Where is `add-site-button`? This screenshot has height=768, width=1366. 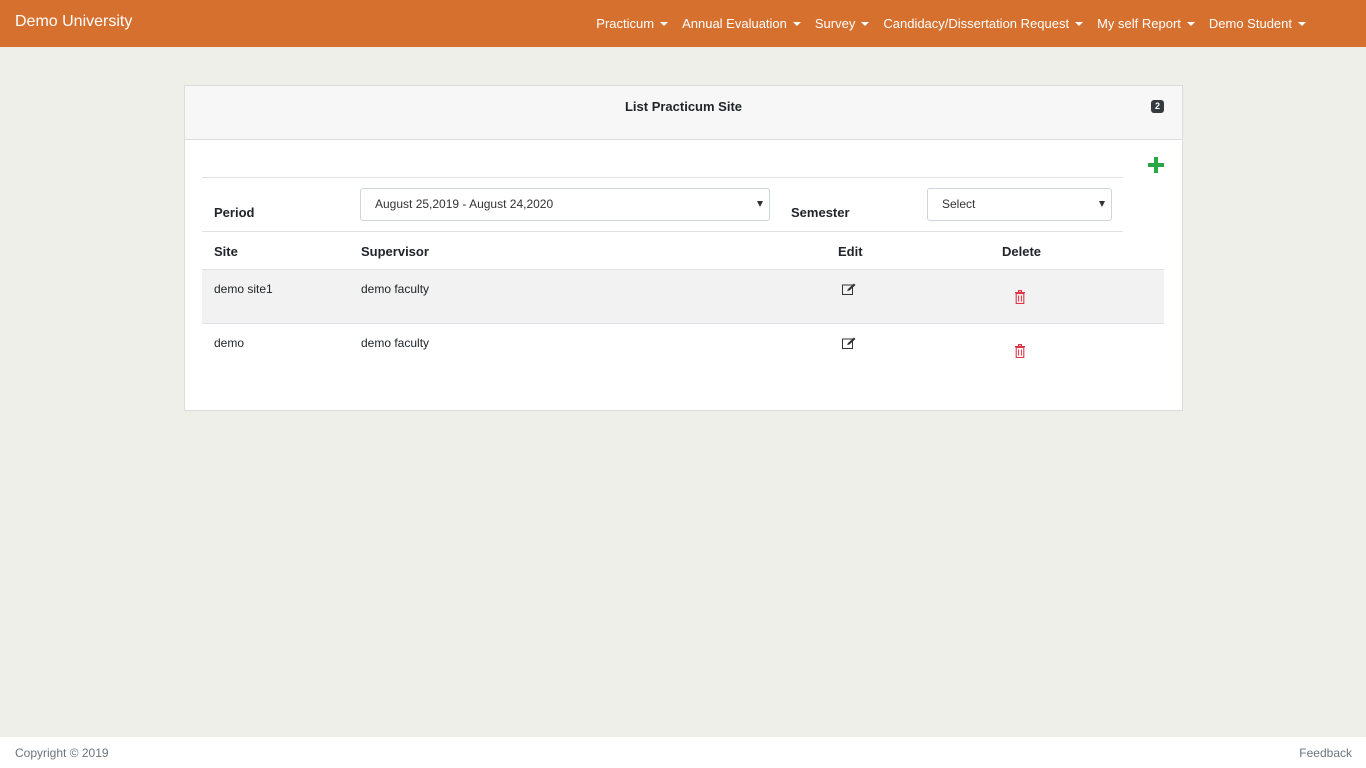 add-site-button is located at coordinates (1156, 165).